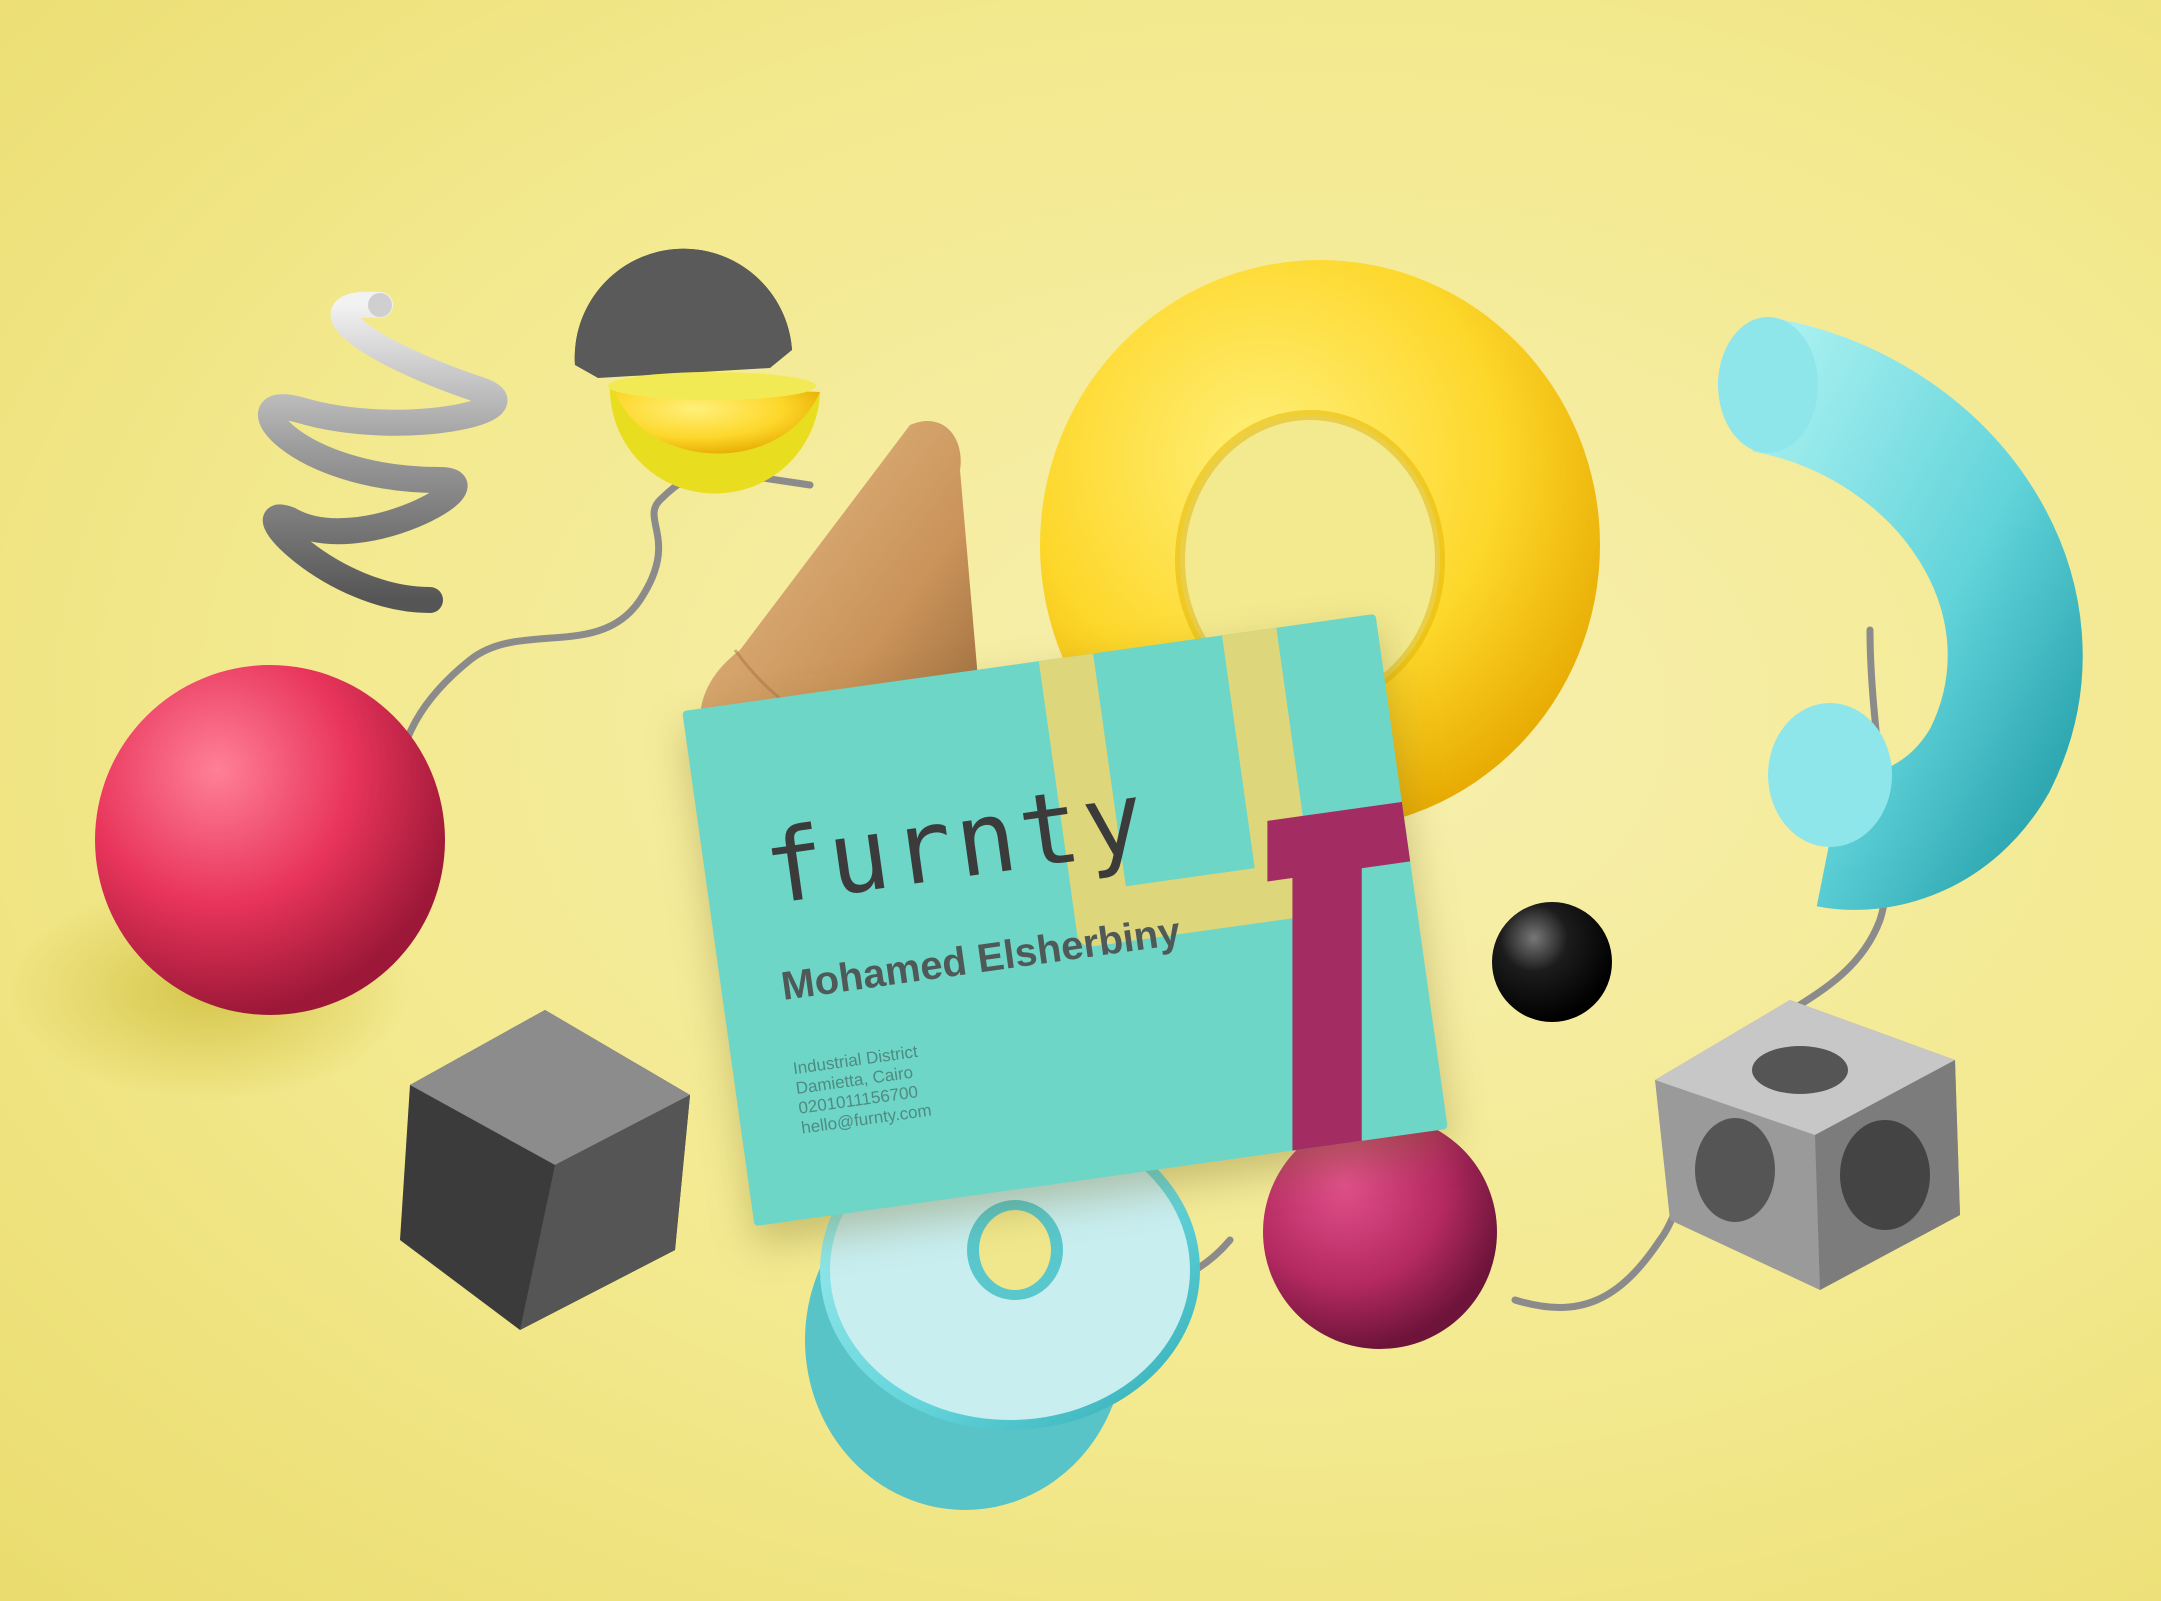 This screenshot has height=1601, width=2161. What do you see at coordinates (270, 840) in the screenshot?
I see `pink-sphere` at bounding box center [270, 840].